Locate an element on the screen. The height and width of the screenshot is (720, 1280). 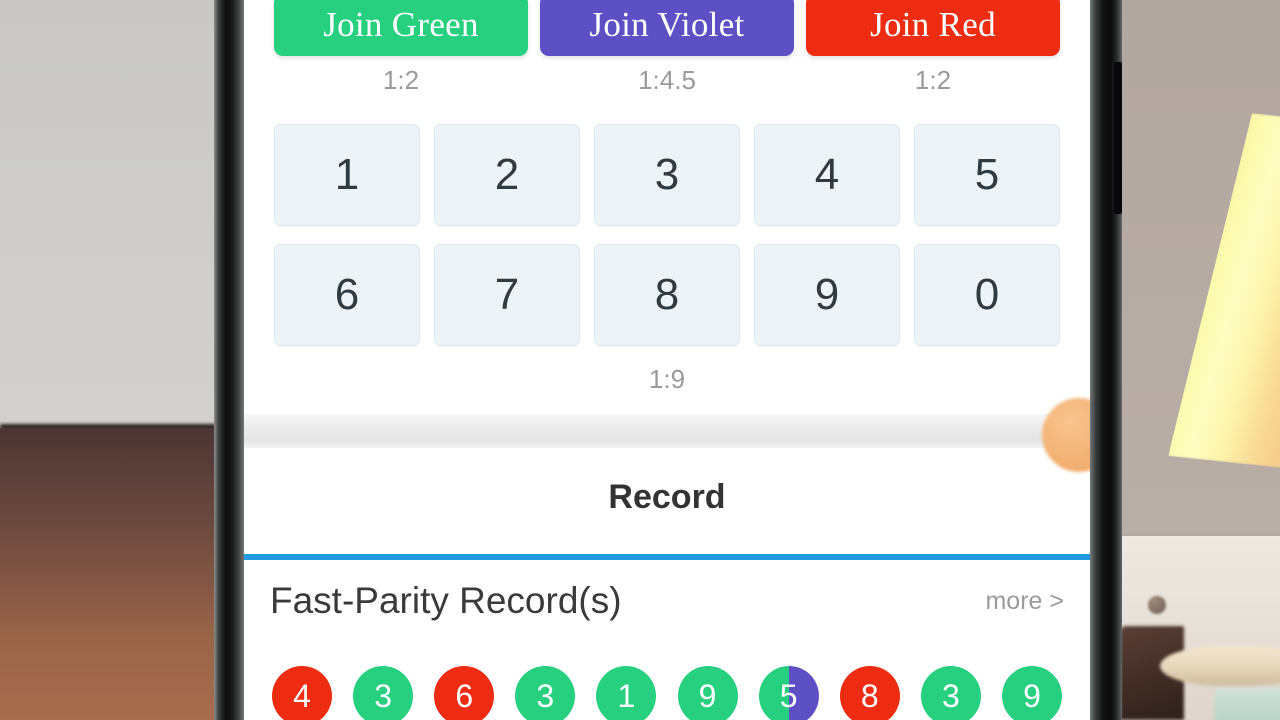
record-results-row: 4 3 6 3 1 9 5 8 3 9 is located at coordinates (667, 693).